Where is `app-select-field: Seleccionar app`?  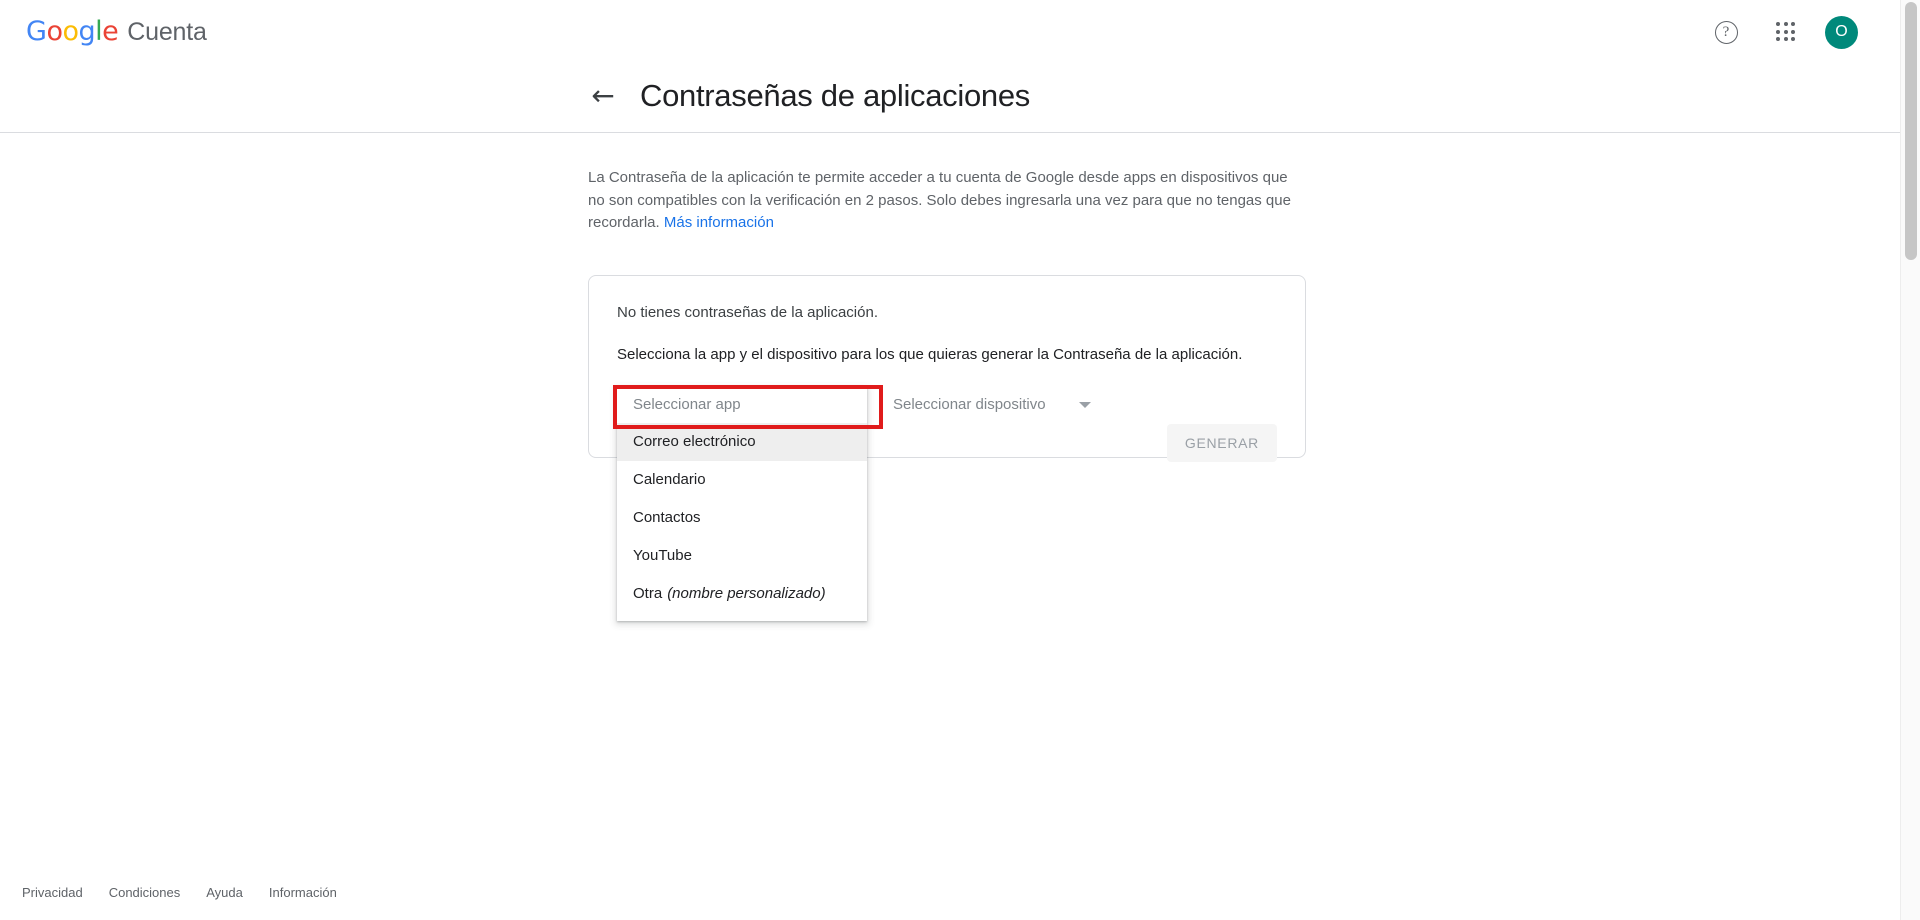
app-select-field: Seleccionar app is located at coordinates (742, 404).